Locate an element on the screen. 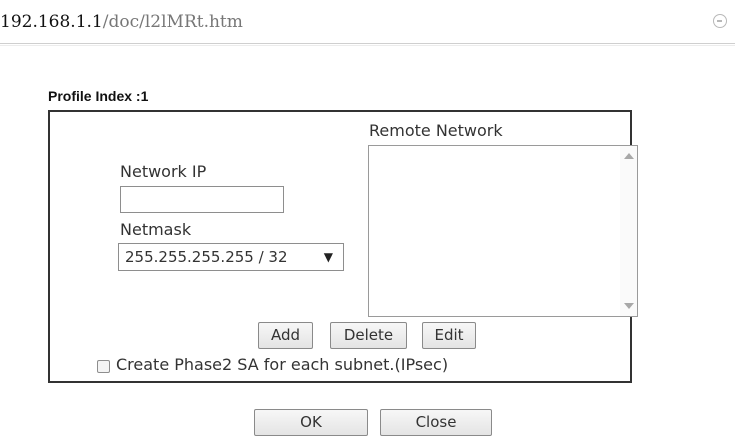  remote-network-label: Remote Network is located at coordinates (436, 130).